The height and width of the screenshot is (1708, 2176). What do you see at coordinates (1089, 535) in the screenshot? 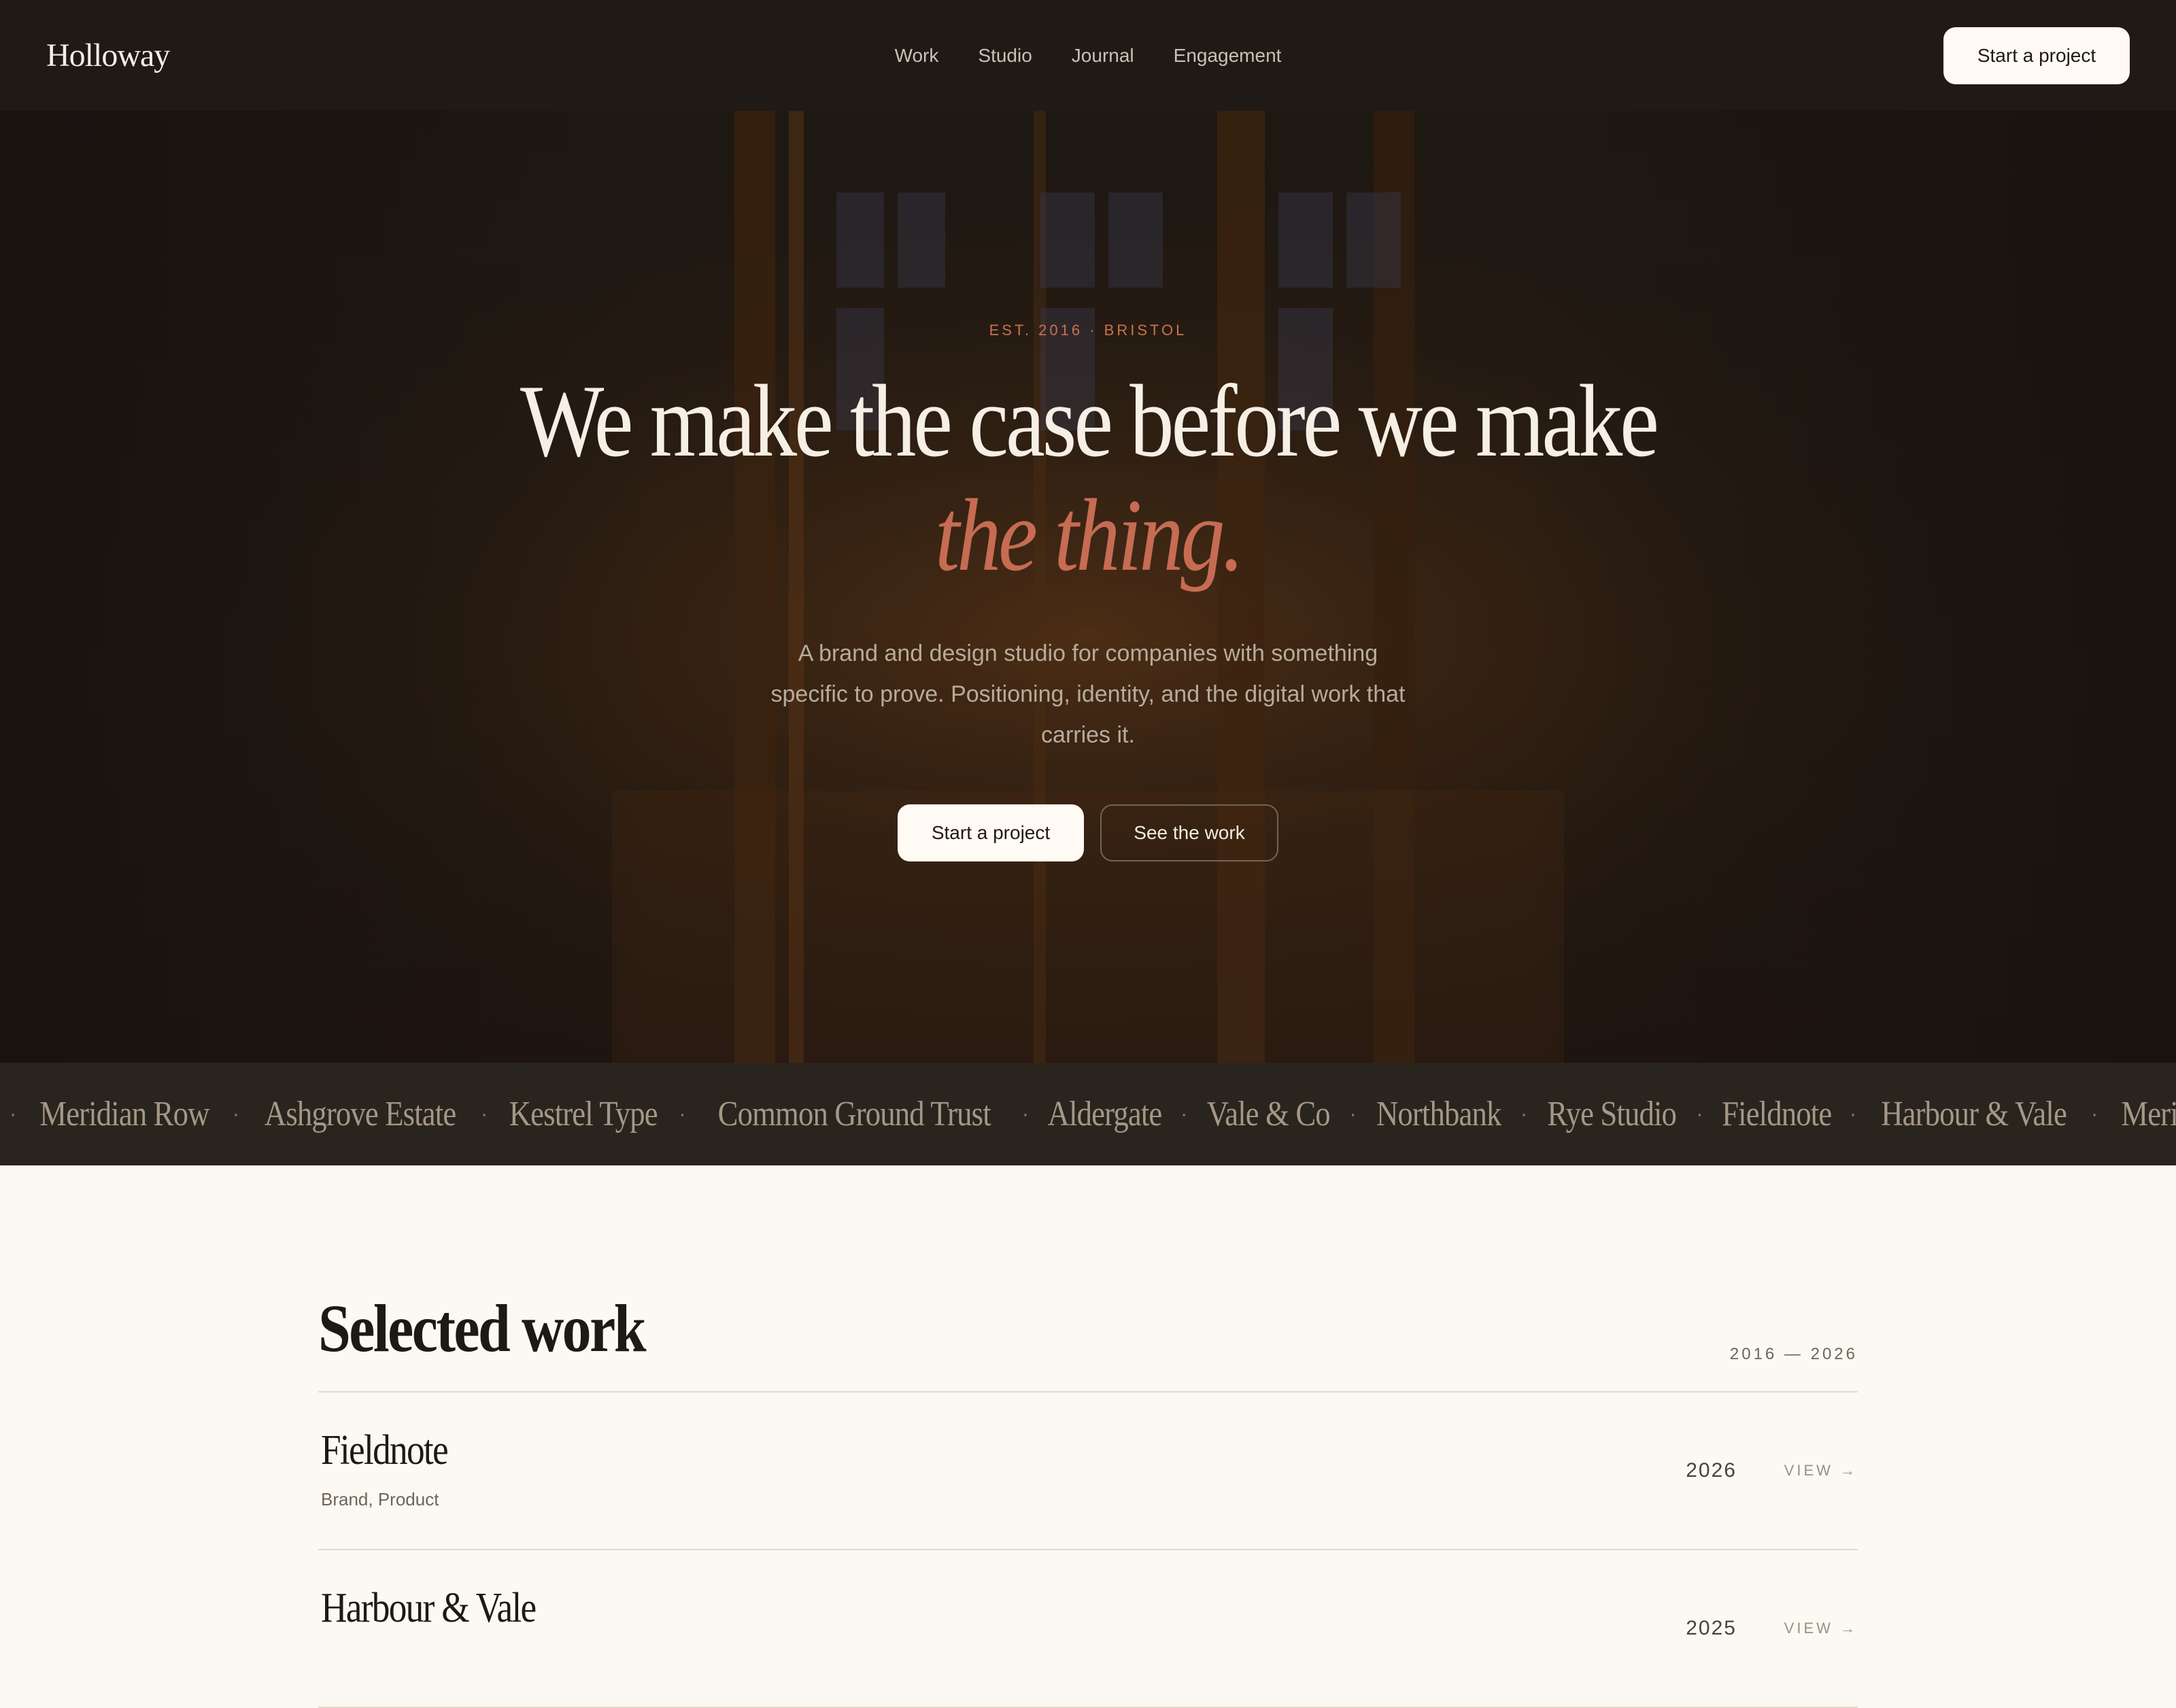
I see `hero-headline-accent: the thing.` at bounding box center [1089, 535].